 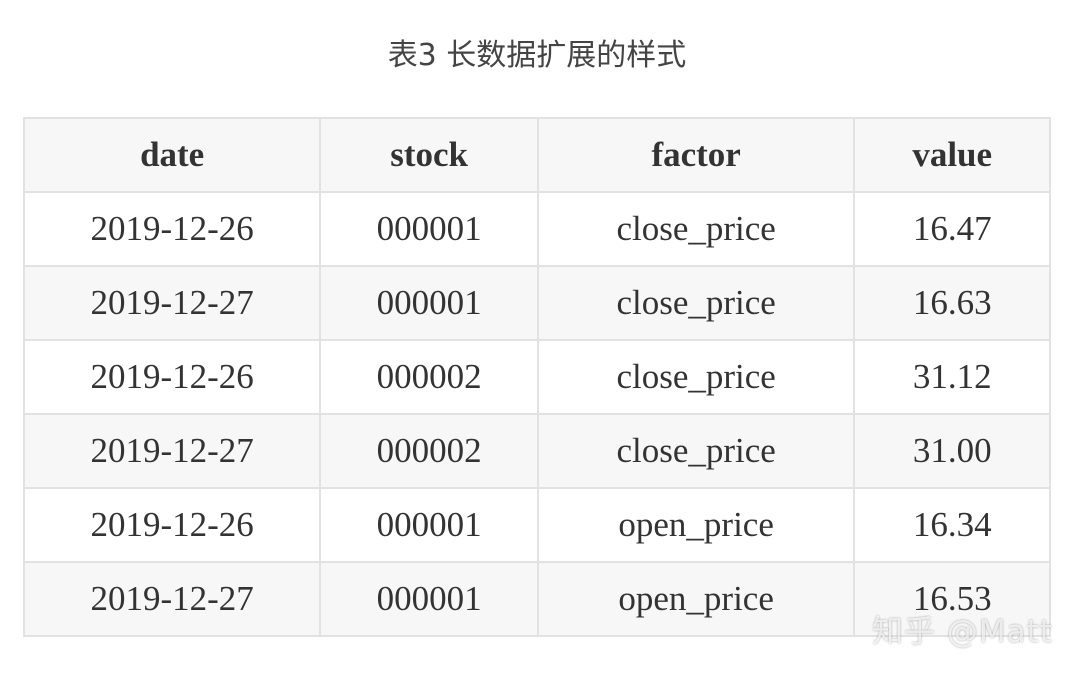 What do you see at coordinates (537, 55) in the screenshot?
I see `table-caption: 表3 长数据扩展的样式` at bounding box center [537, 55].